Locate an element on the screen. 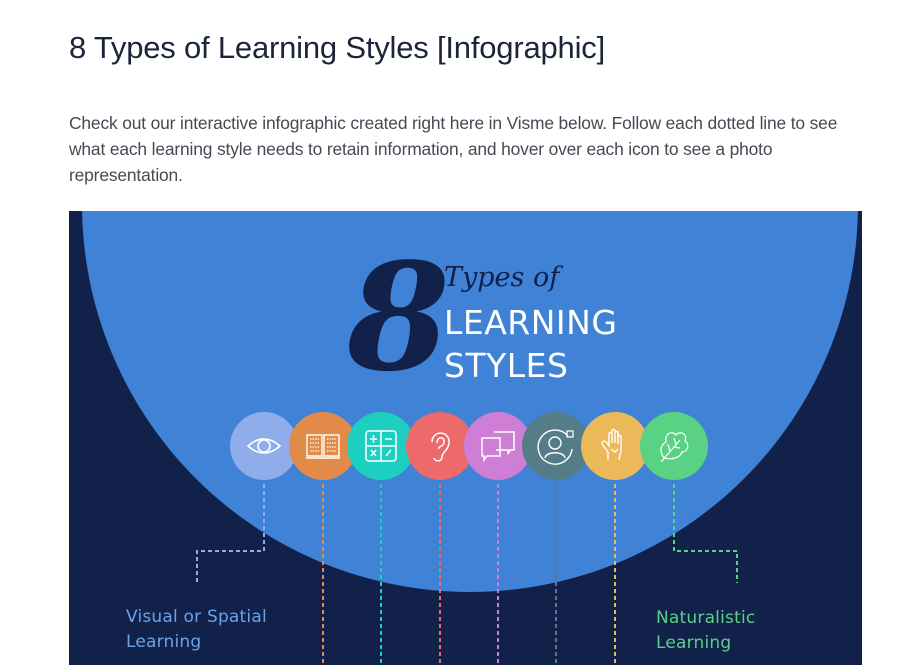  style-button-speech-bubbles is located at coordinates (498, 446).